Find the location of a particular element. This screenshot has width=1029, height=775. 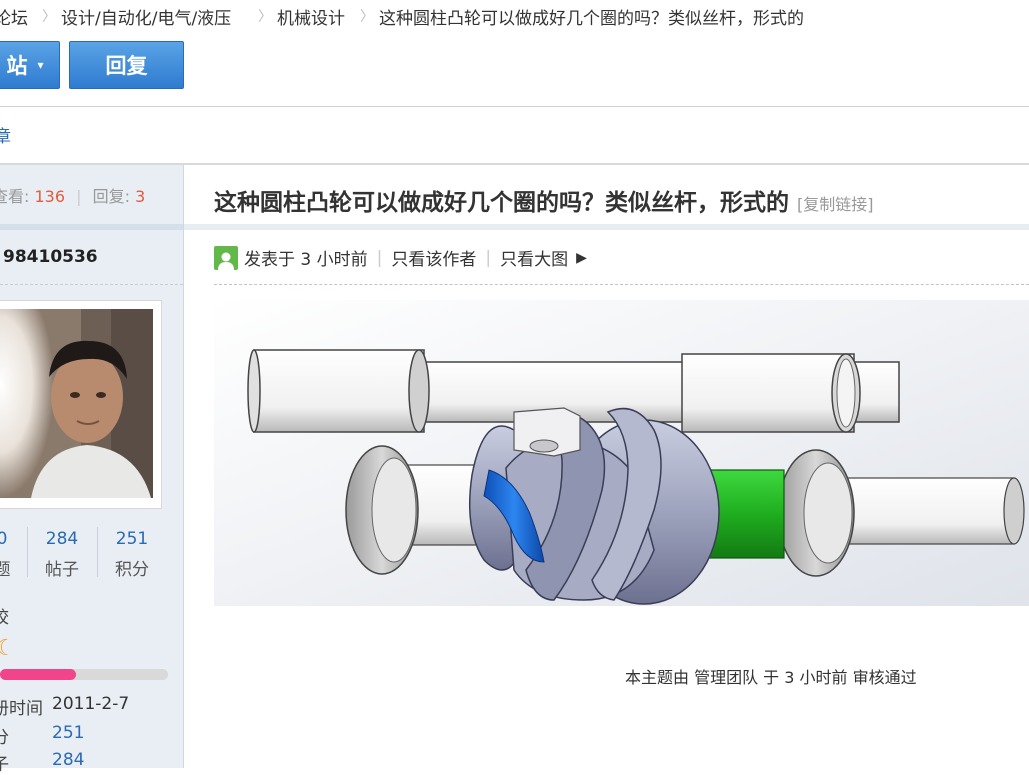

post-title-text: 这种圆柱凸轮可以做成好几个圈的吗？类似丝杆，形式的 is located at coordinates (501, 203).